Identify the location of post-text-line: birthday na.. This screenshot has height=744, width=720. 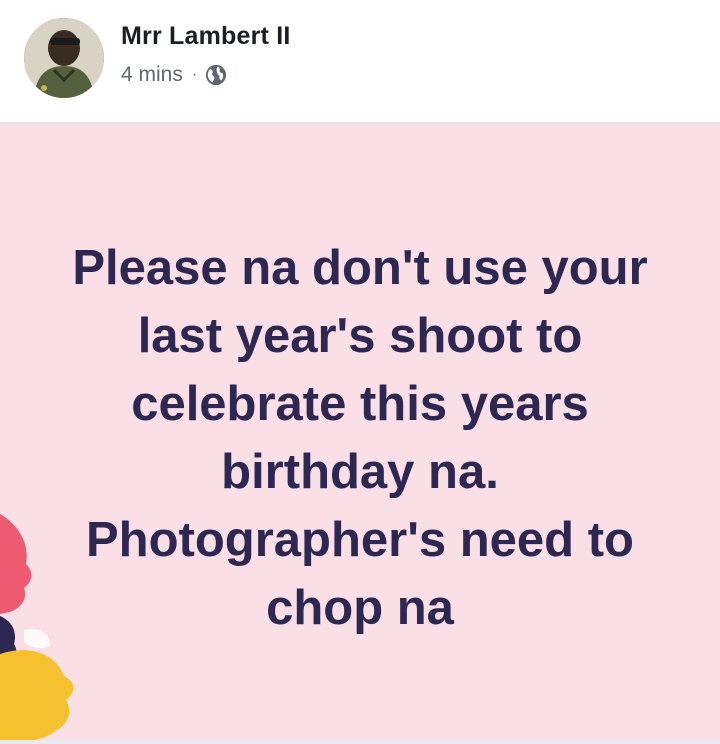
(360, 472).